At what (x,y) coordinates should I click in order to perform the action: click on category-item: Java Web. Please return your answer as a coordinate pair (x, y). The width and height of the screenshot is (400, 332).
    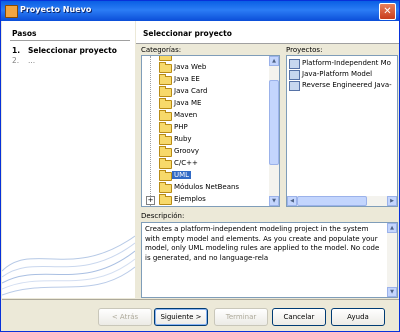
    Looking at the image, I should click on (204, 68).